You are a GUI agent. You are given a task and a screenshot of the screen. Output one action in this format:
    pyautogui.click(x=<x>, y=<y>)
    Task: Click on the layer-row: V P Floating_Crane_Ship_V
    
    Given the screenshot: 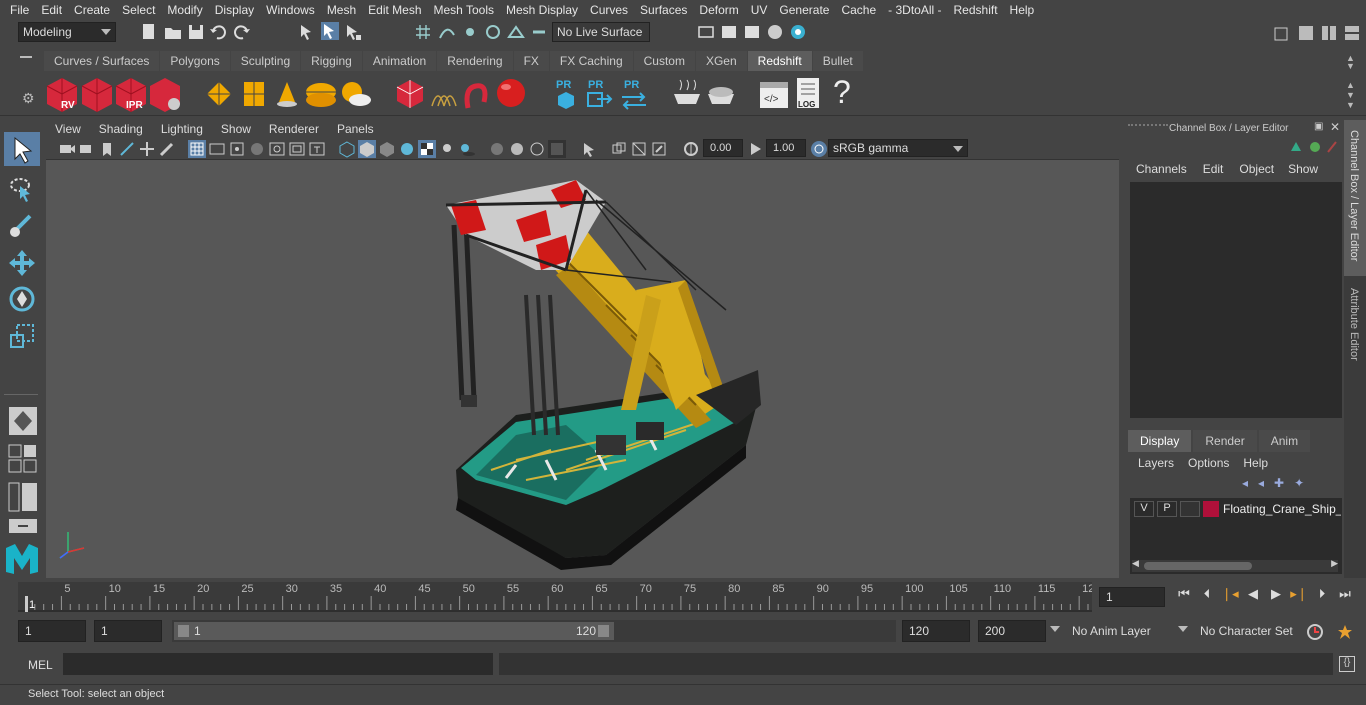 What is the action you would take?
    pyautogui.click(x=1238, y=509)
    